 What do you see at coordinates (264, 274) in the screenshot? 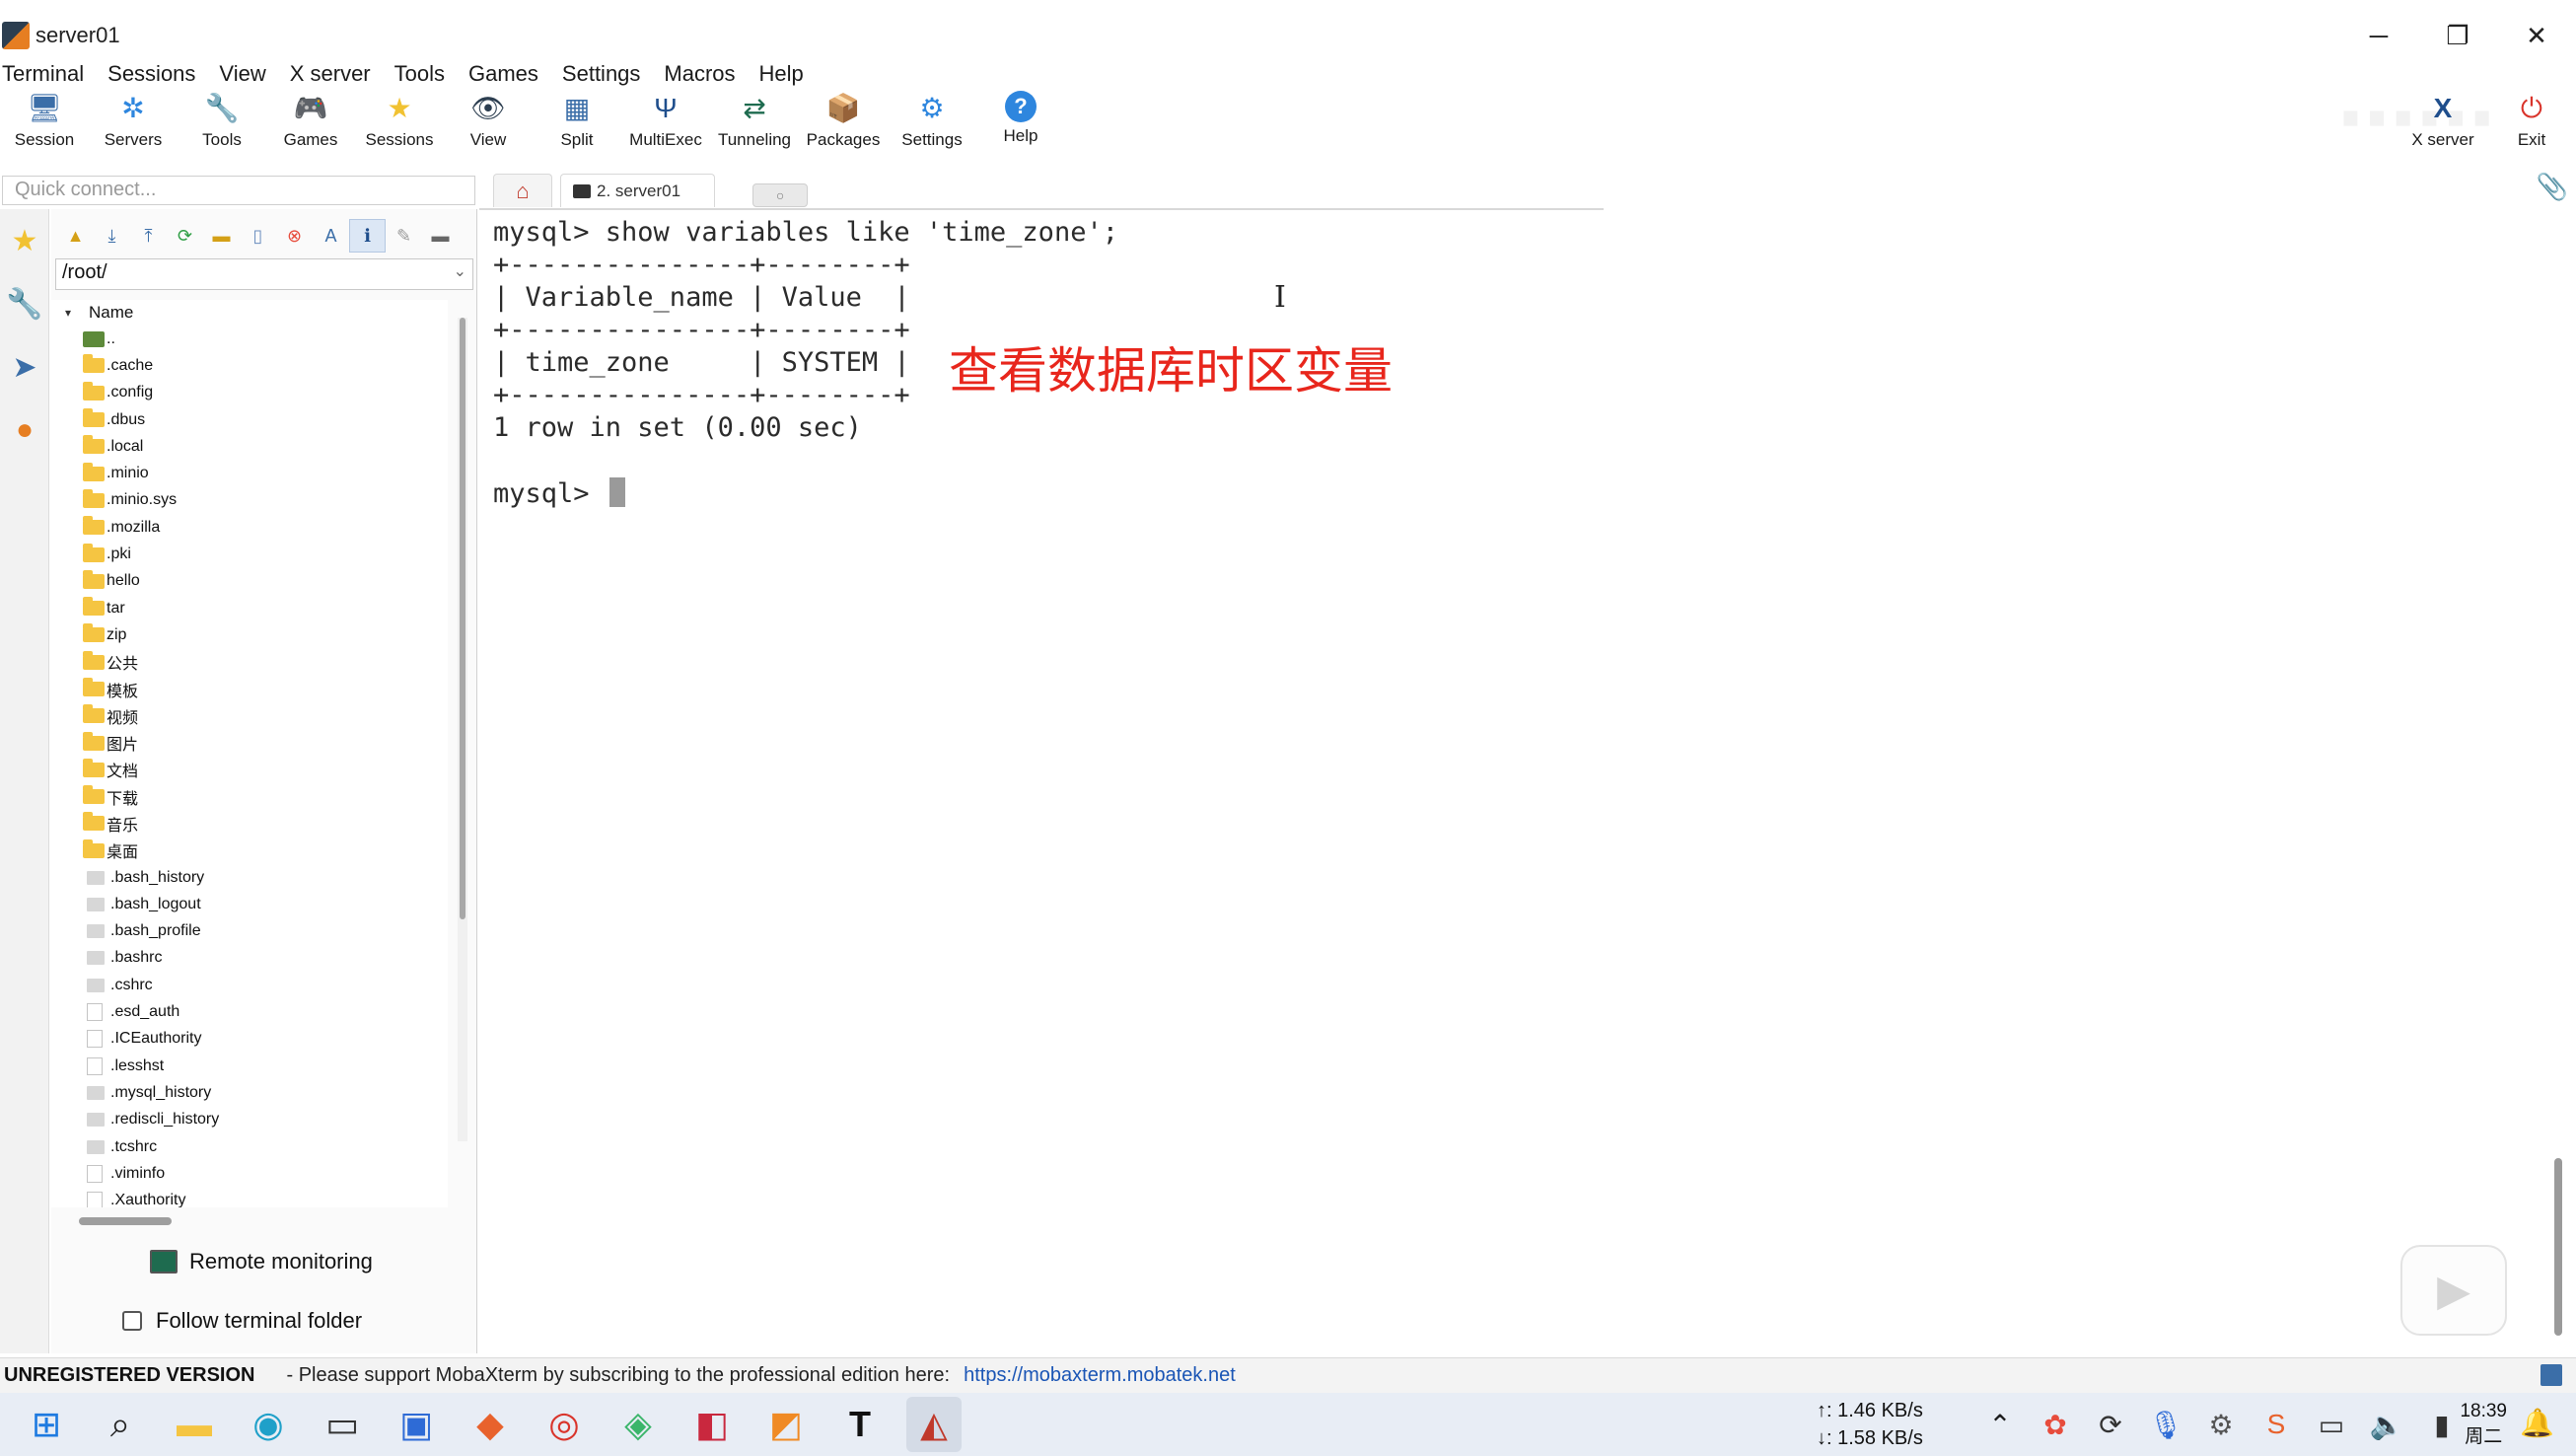
I see `path-input: /root/ ⌄` at bounding box center [264, 274].